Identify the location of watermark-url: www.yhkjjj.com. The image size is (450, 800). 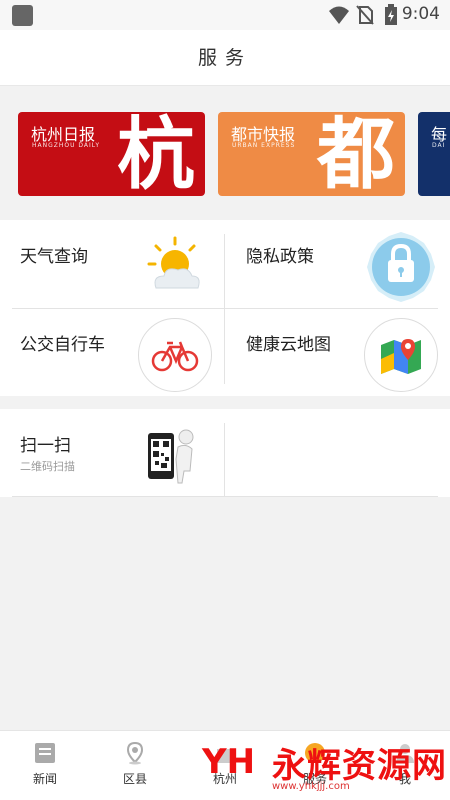
(311, 786).